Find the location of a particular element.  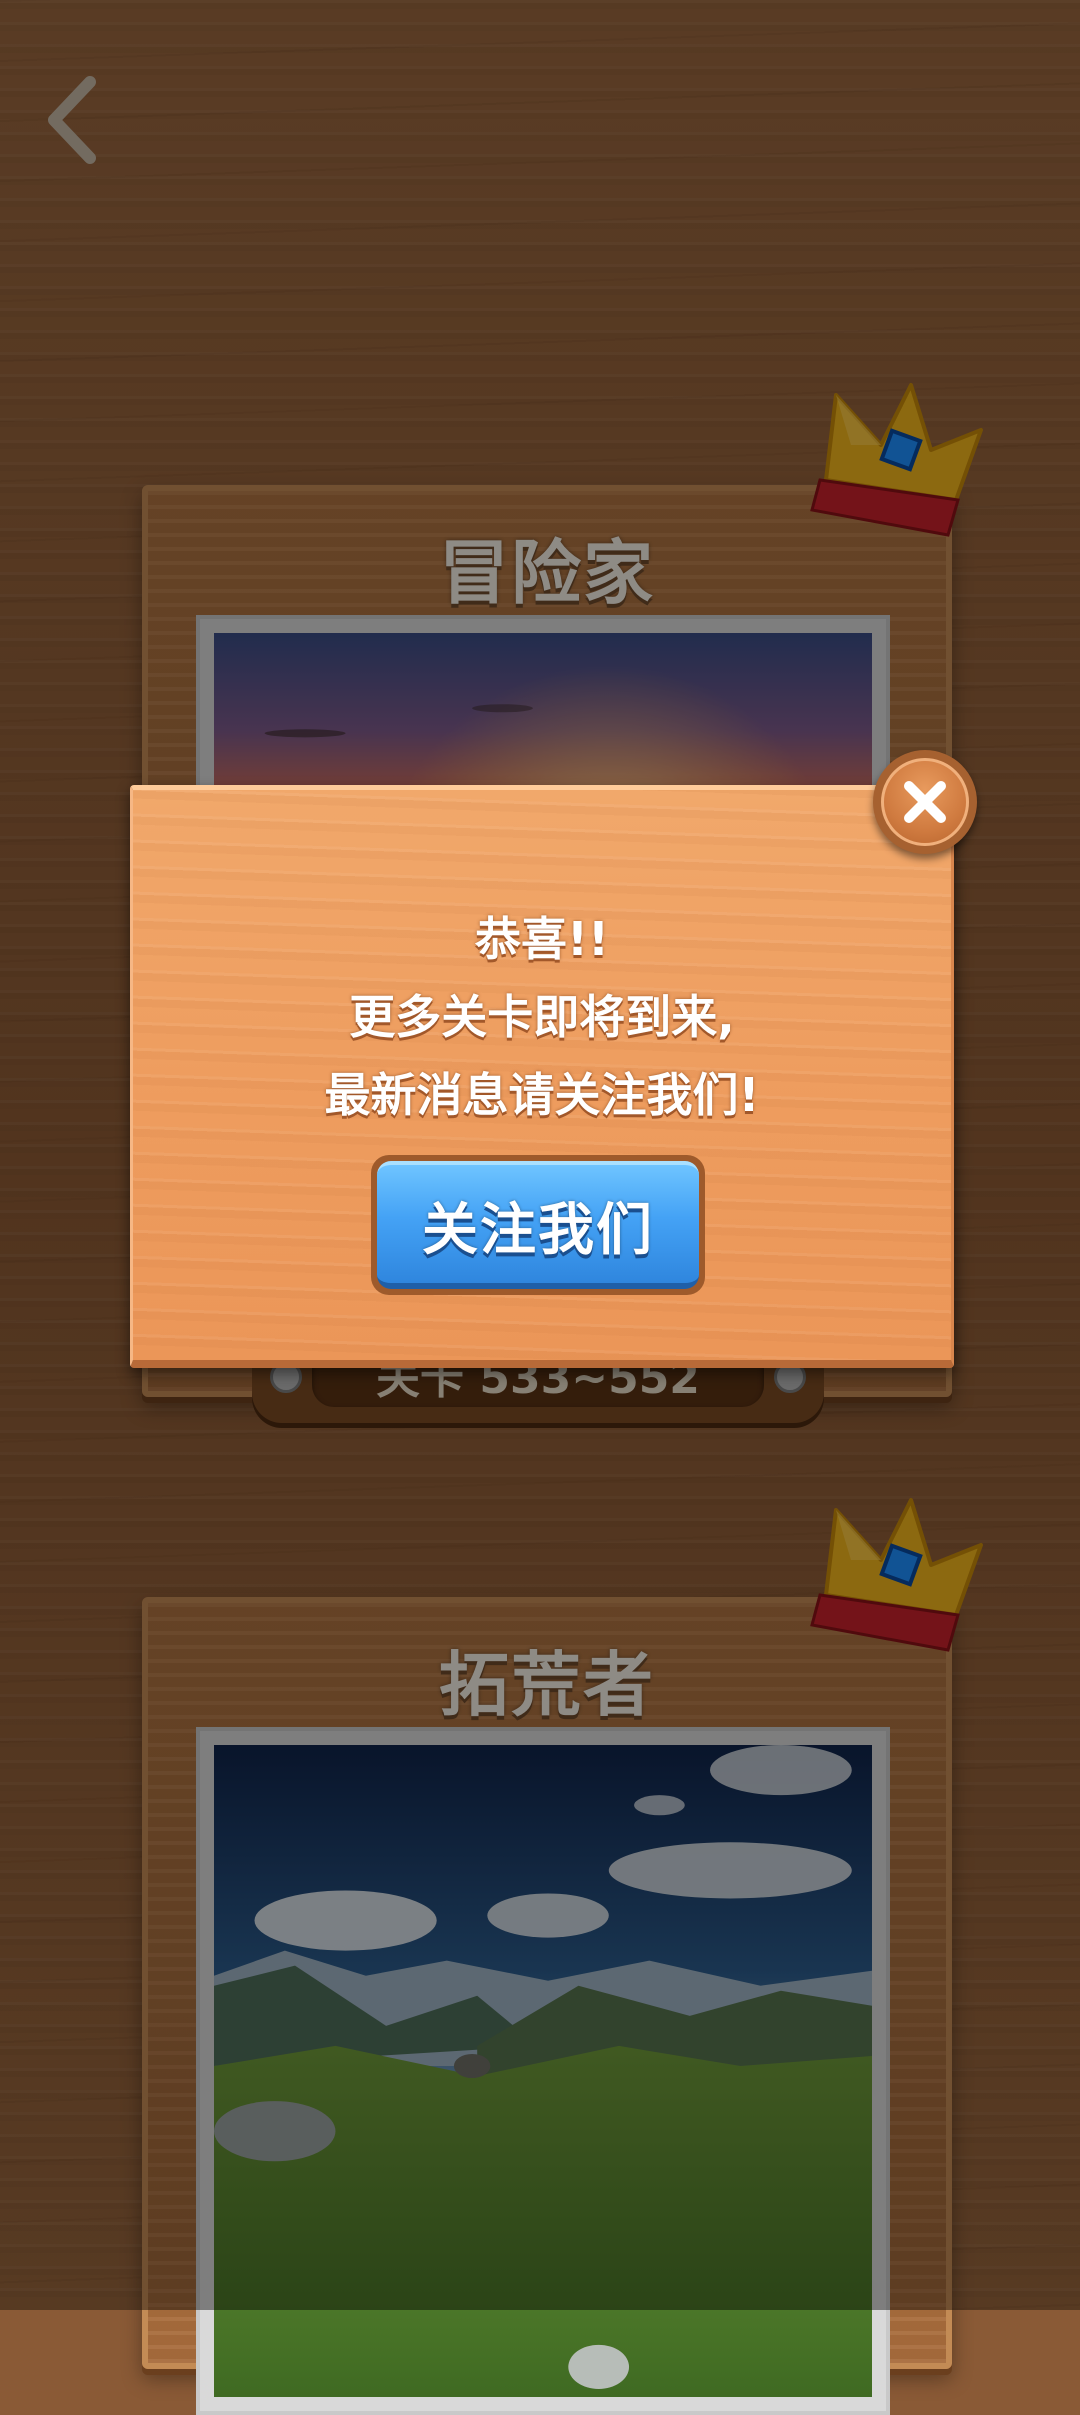

follow-us-label: 关注我们 is located at coordinates (538, 1230).